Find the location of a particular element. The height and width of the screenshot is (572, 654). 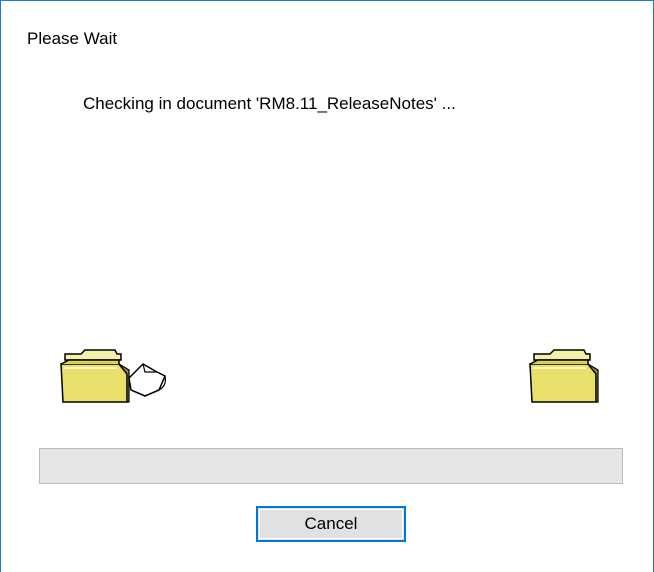

destination-folder is located at coordinates (564, 376).